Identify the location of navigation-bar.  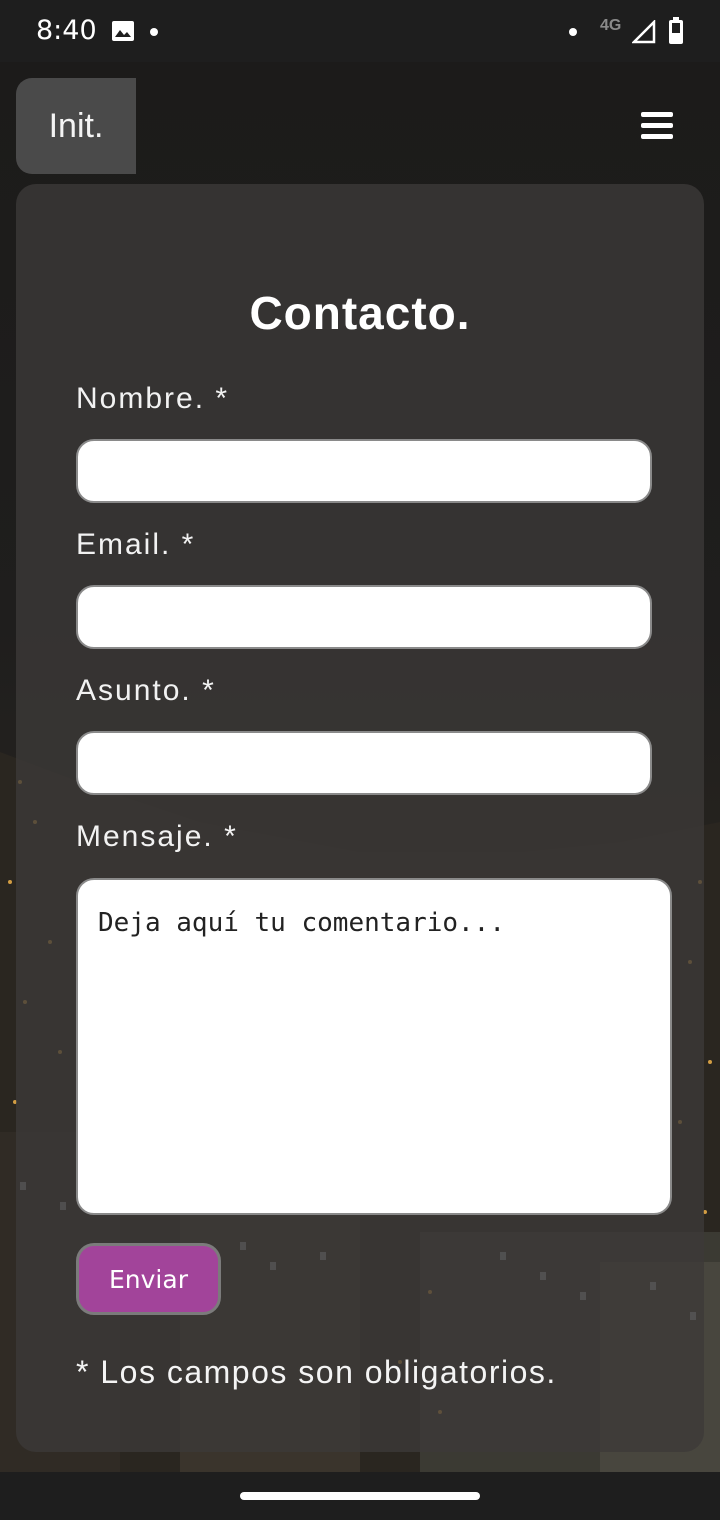
(360, 1496).